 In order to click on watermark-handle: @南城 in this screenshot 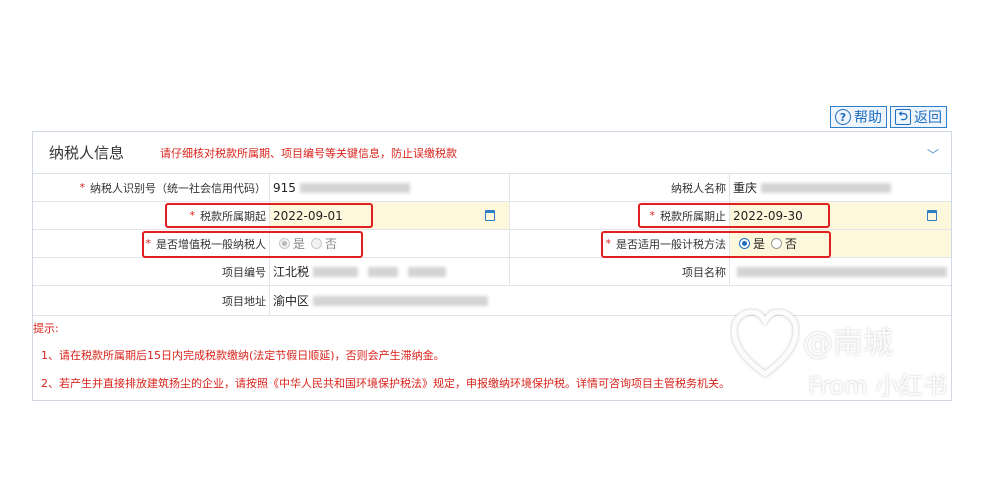, I will do `click(848, 343)`.